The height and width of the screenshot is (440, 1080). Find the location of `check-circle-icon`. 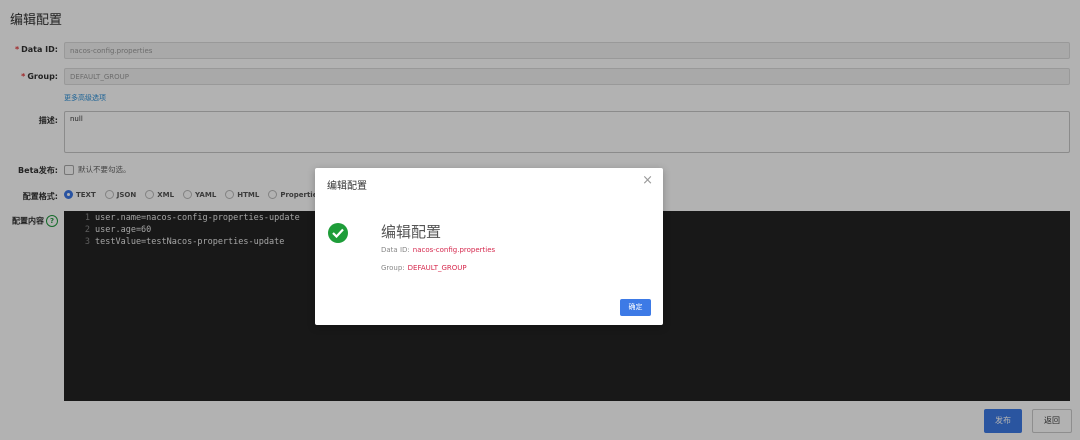

check-circle-icon is located at coordinates (338, 233).